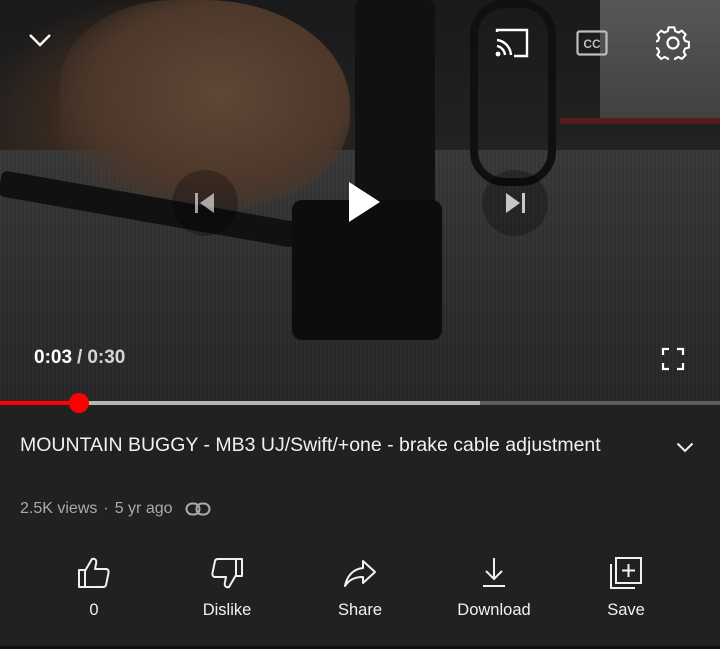 This screenshot has width=720, height=649. What do you see at coordinates (59, 508) in the screenshot?
I see `view-count: 2.5K views` at bounding box center [59, 508].